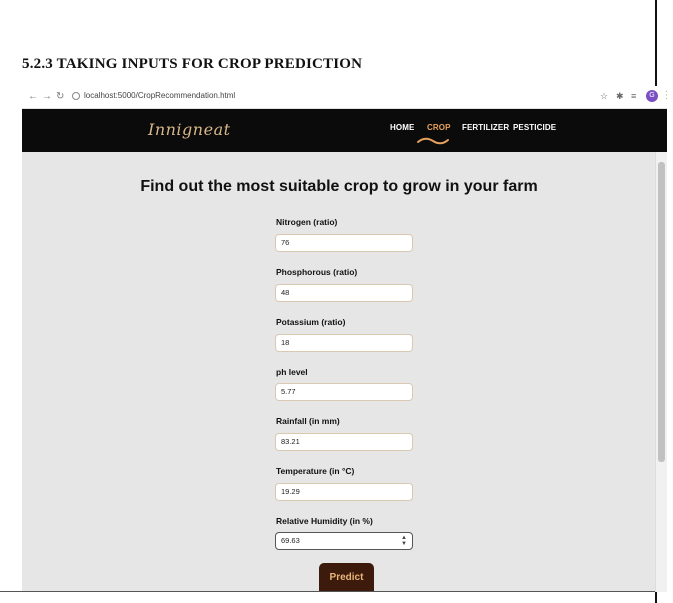  What do you see at coordinates (620, 96) in the screenshot?
I see `extensions-puzzle-icon: ✱` at bounding box center [620, 96].